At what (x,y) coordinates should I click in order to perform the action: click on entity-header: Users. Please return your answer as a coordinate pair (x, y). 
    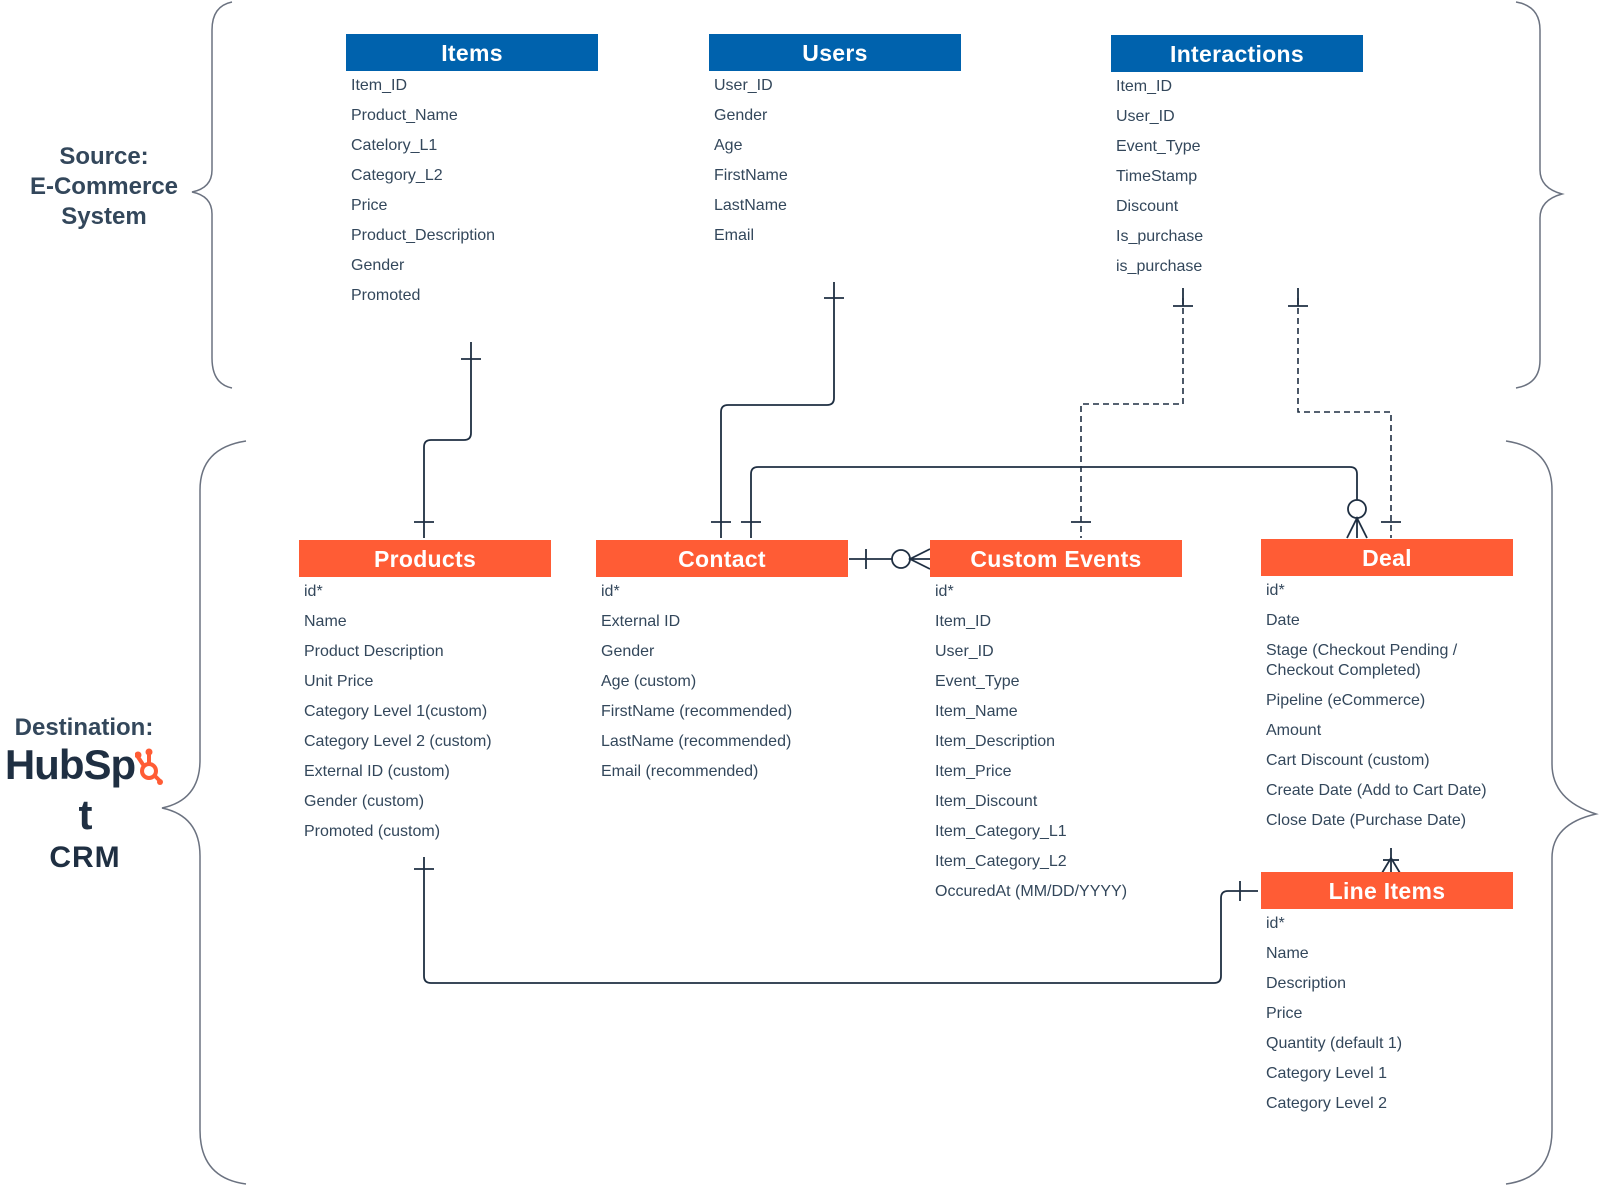
    Looking at the image, I should click on (835, 52).